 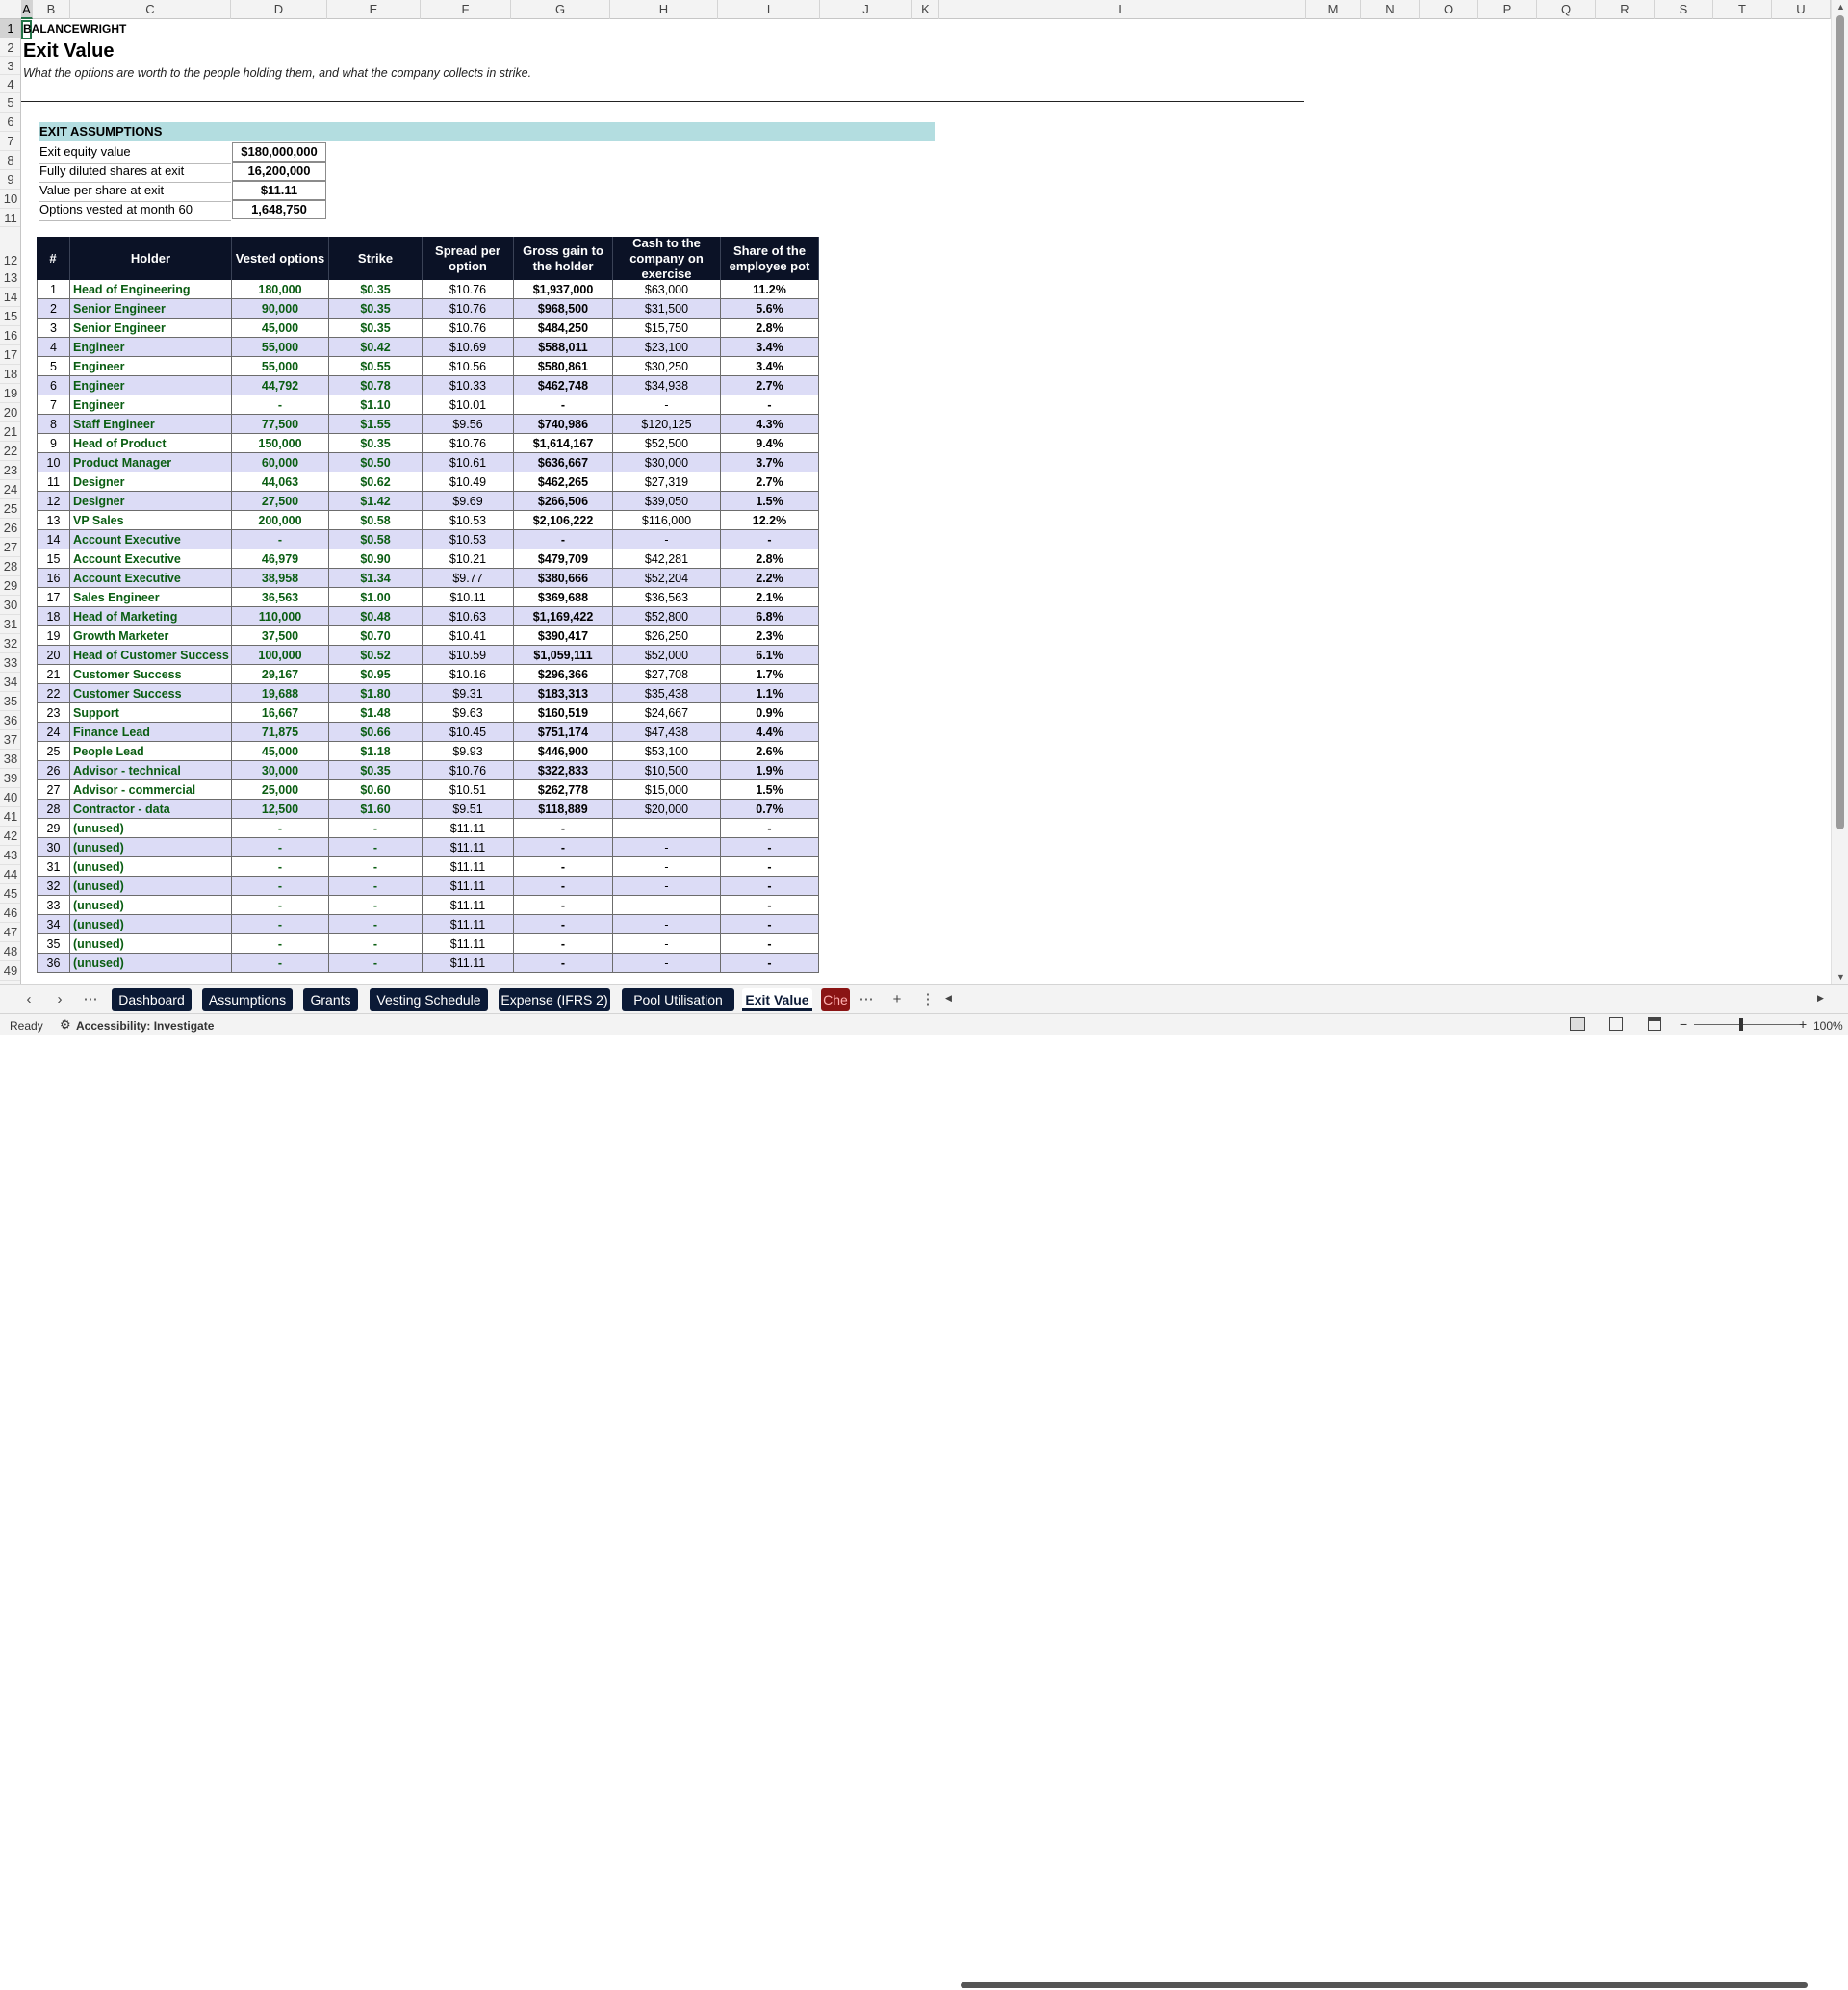 I want to click on row-header-30: 30, so click(x=10, y=605).